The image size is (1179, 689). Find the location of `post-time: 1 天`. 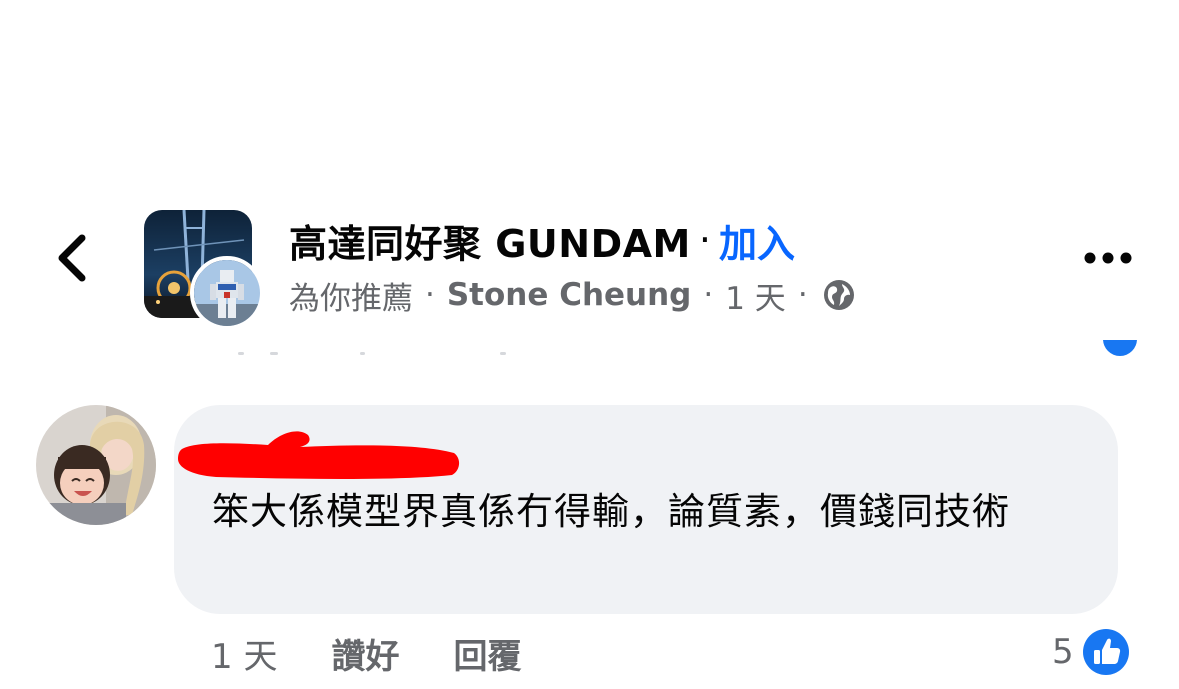

post-time: 1 天 is located at coordinates (755, 295).